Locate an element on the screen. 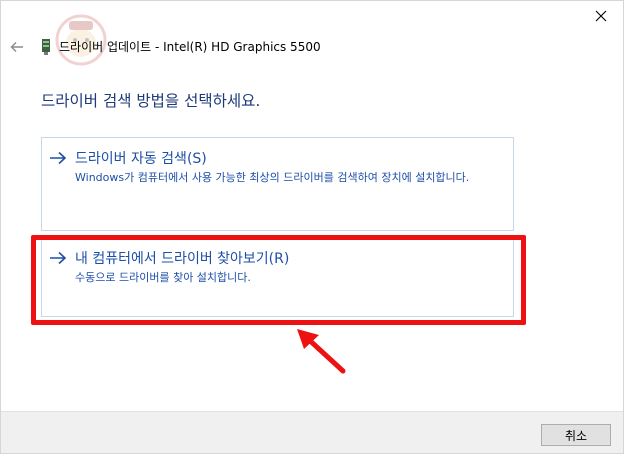  auto-search-title: 드라이버 자동 검색(S) is located at coordinates (141, 159).